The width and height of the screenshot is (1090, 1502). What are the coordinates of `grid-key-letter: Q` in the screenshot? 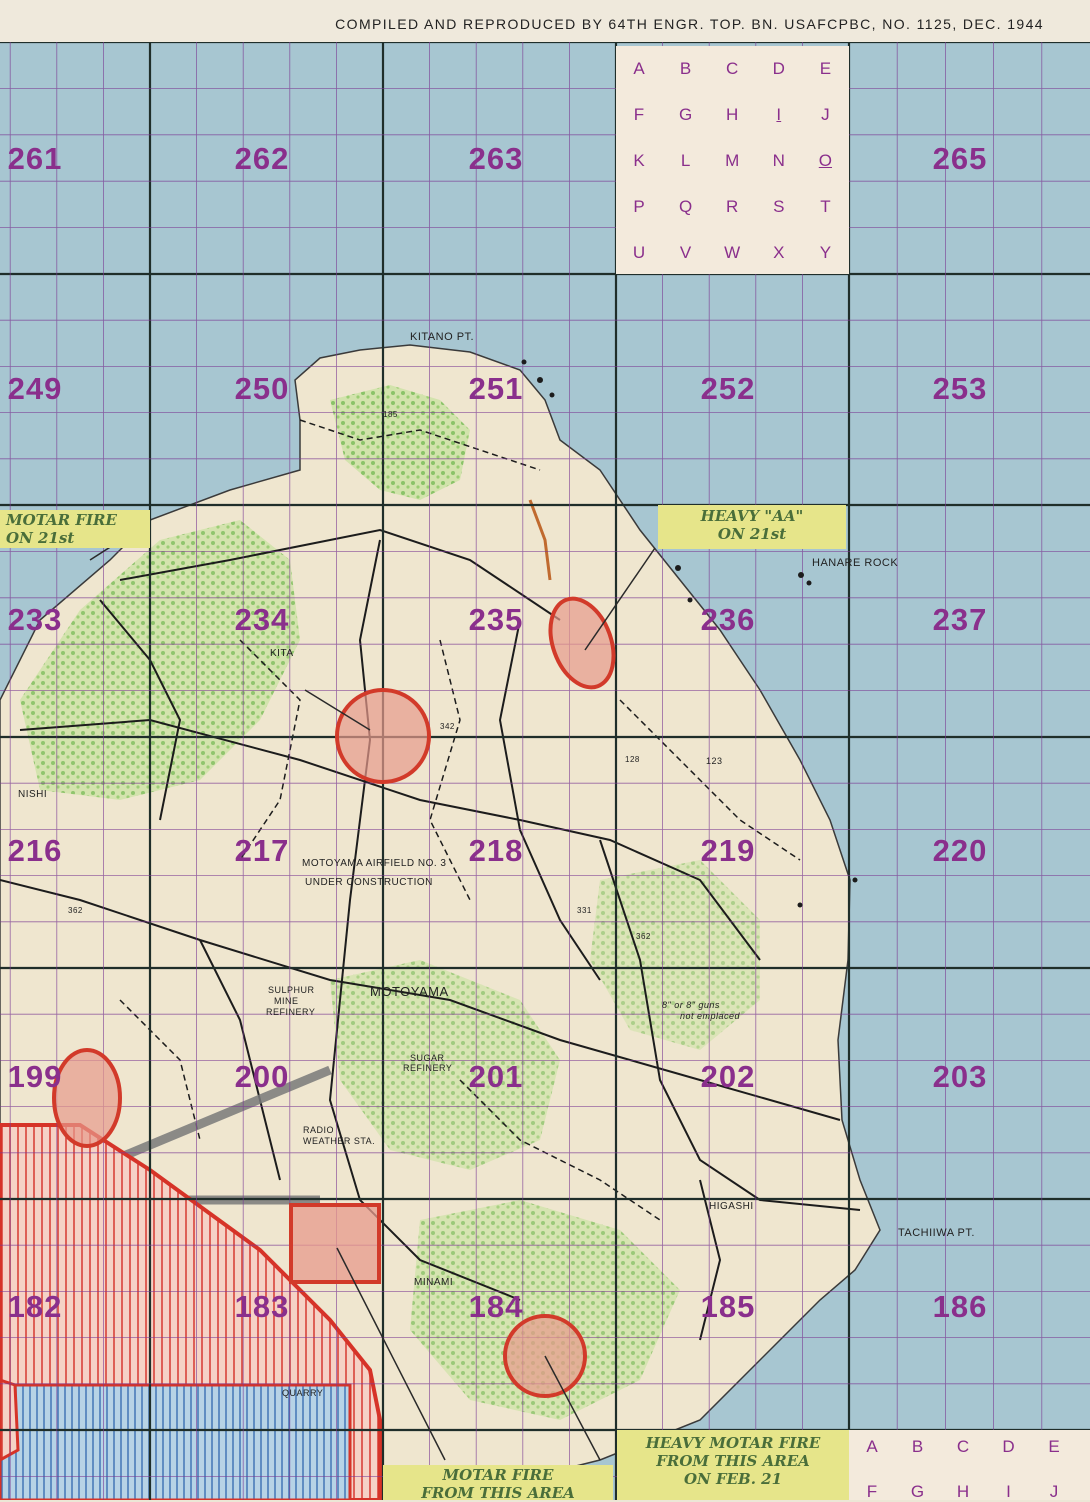 It's located at (685, 206).